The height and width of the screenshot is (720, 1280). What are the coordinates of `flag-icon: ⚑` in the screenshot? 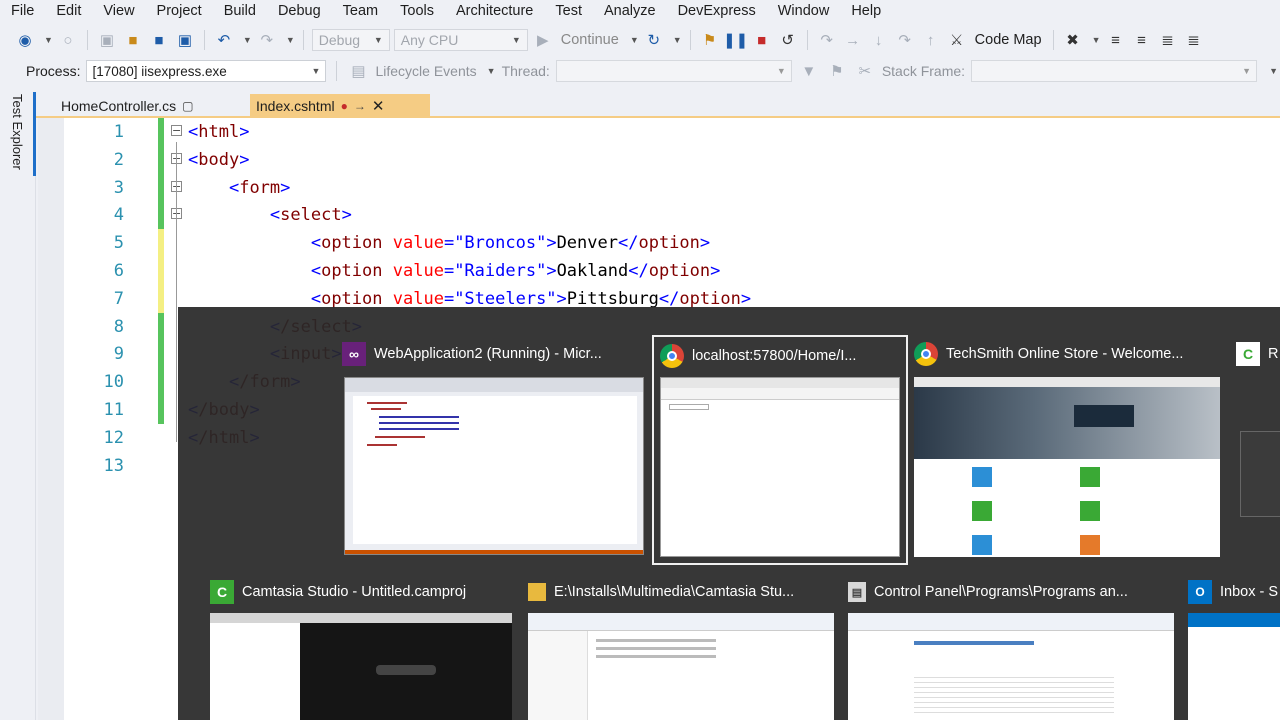 It's located at (837, 71).